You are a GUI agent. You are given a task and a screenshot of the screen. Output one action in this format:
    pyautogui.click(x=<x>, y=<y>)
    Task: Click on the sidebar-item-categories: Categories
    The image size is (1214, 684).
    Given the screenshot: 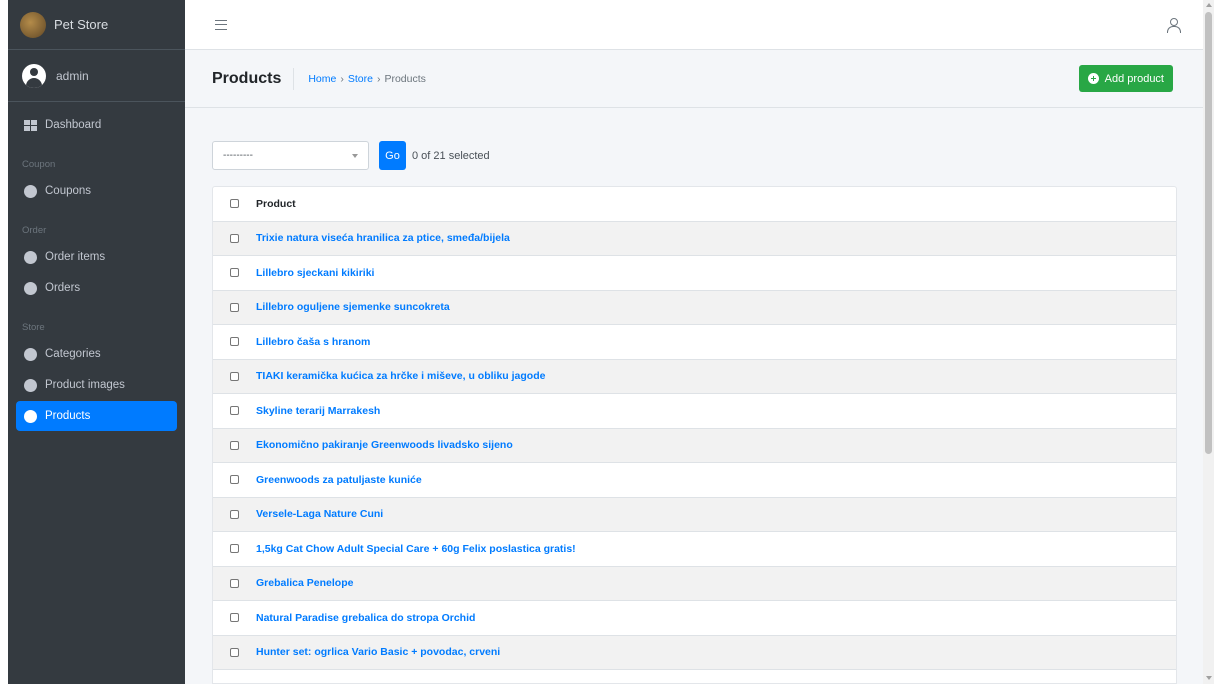 What is the action you would take?
    pyautogui.click(x=96, y=354)
    